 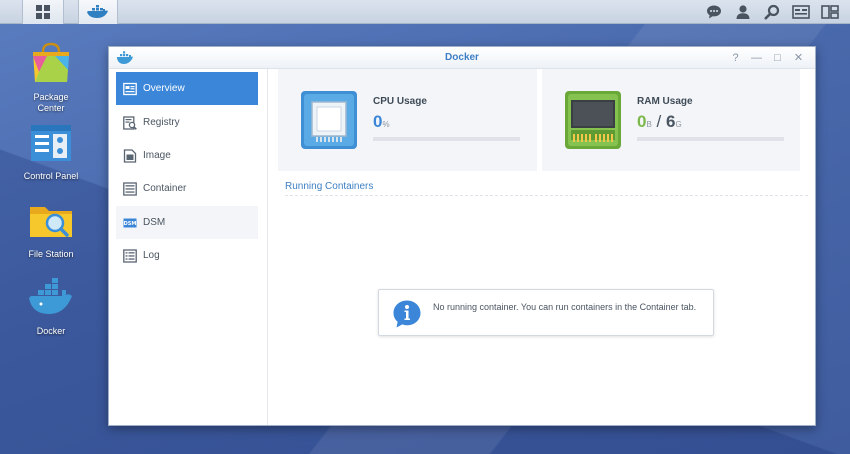 What do you see at coordinates (187, 88) in the screenshot?
I see `sidebar-item-overview: Overview` at bounding box center [187, 88].